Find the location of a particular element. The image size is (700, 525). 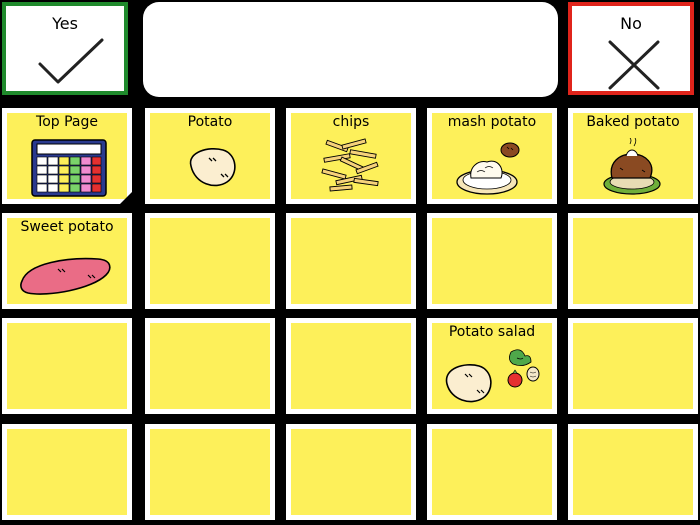

sweet-potato-icon is located at coordinates (65, 276).